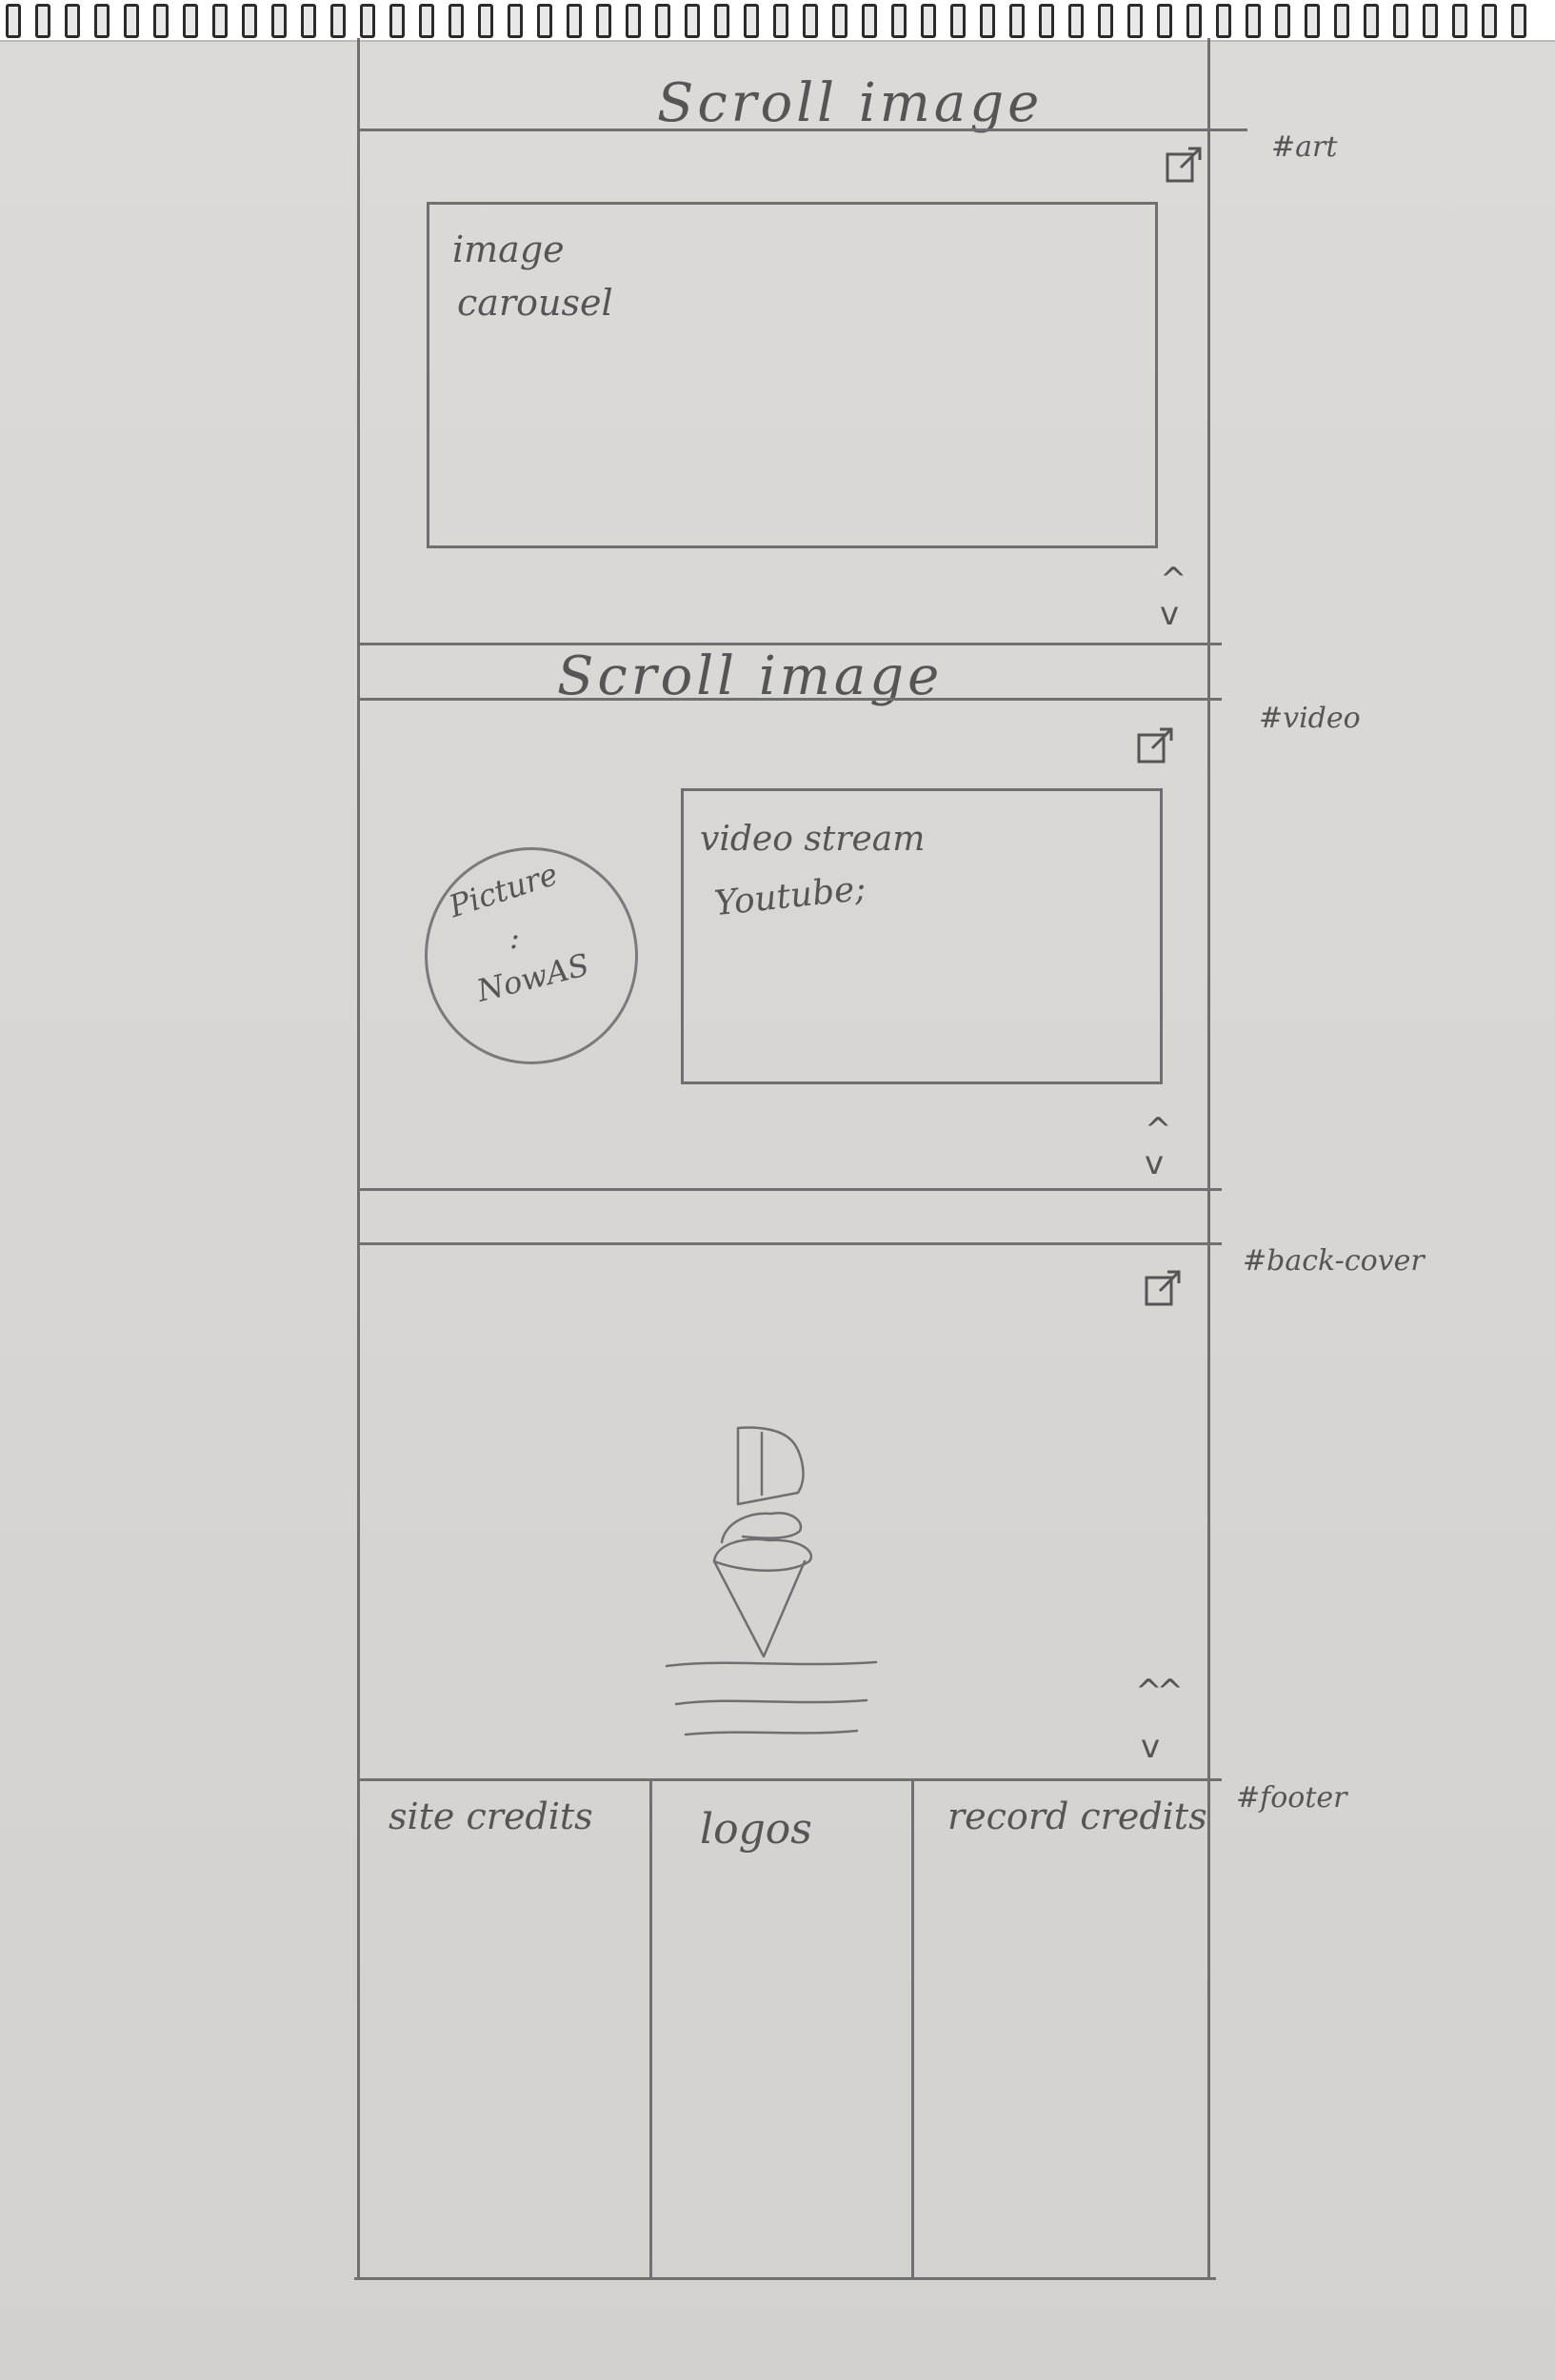 This screenshot has height=2380, width=1555. Describe the element at coordinates (1077, 1816) in the screenshot. I see `footer-record-credits: record credits` at that location.